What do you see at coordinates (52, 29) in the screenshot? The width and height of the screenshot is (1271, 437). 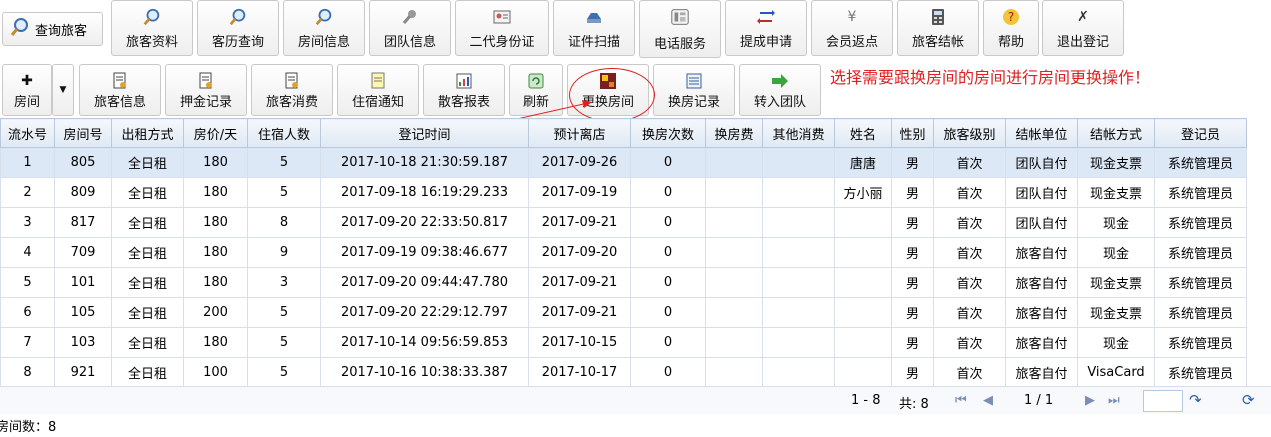 I see `search-guest-button: 查询旅客` at bounding box center [52, 29].